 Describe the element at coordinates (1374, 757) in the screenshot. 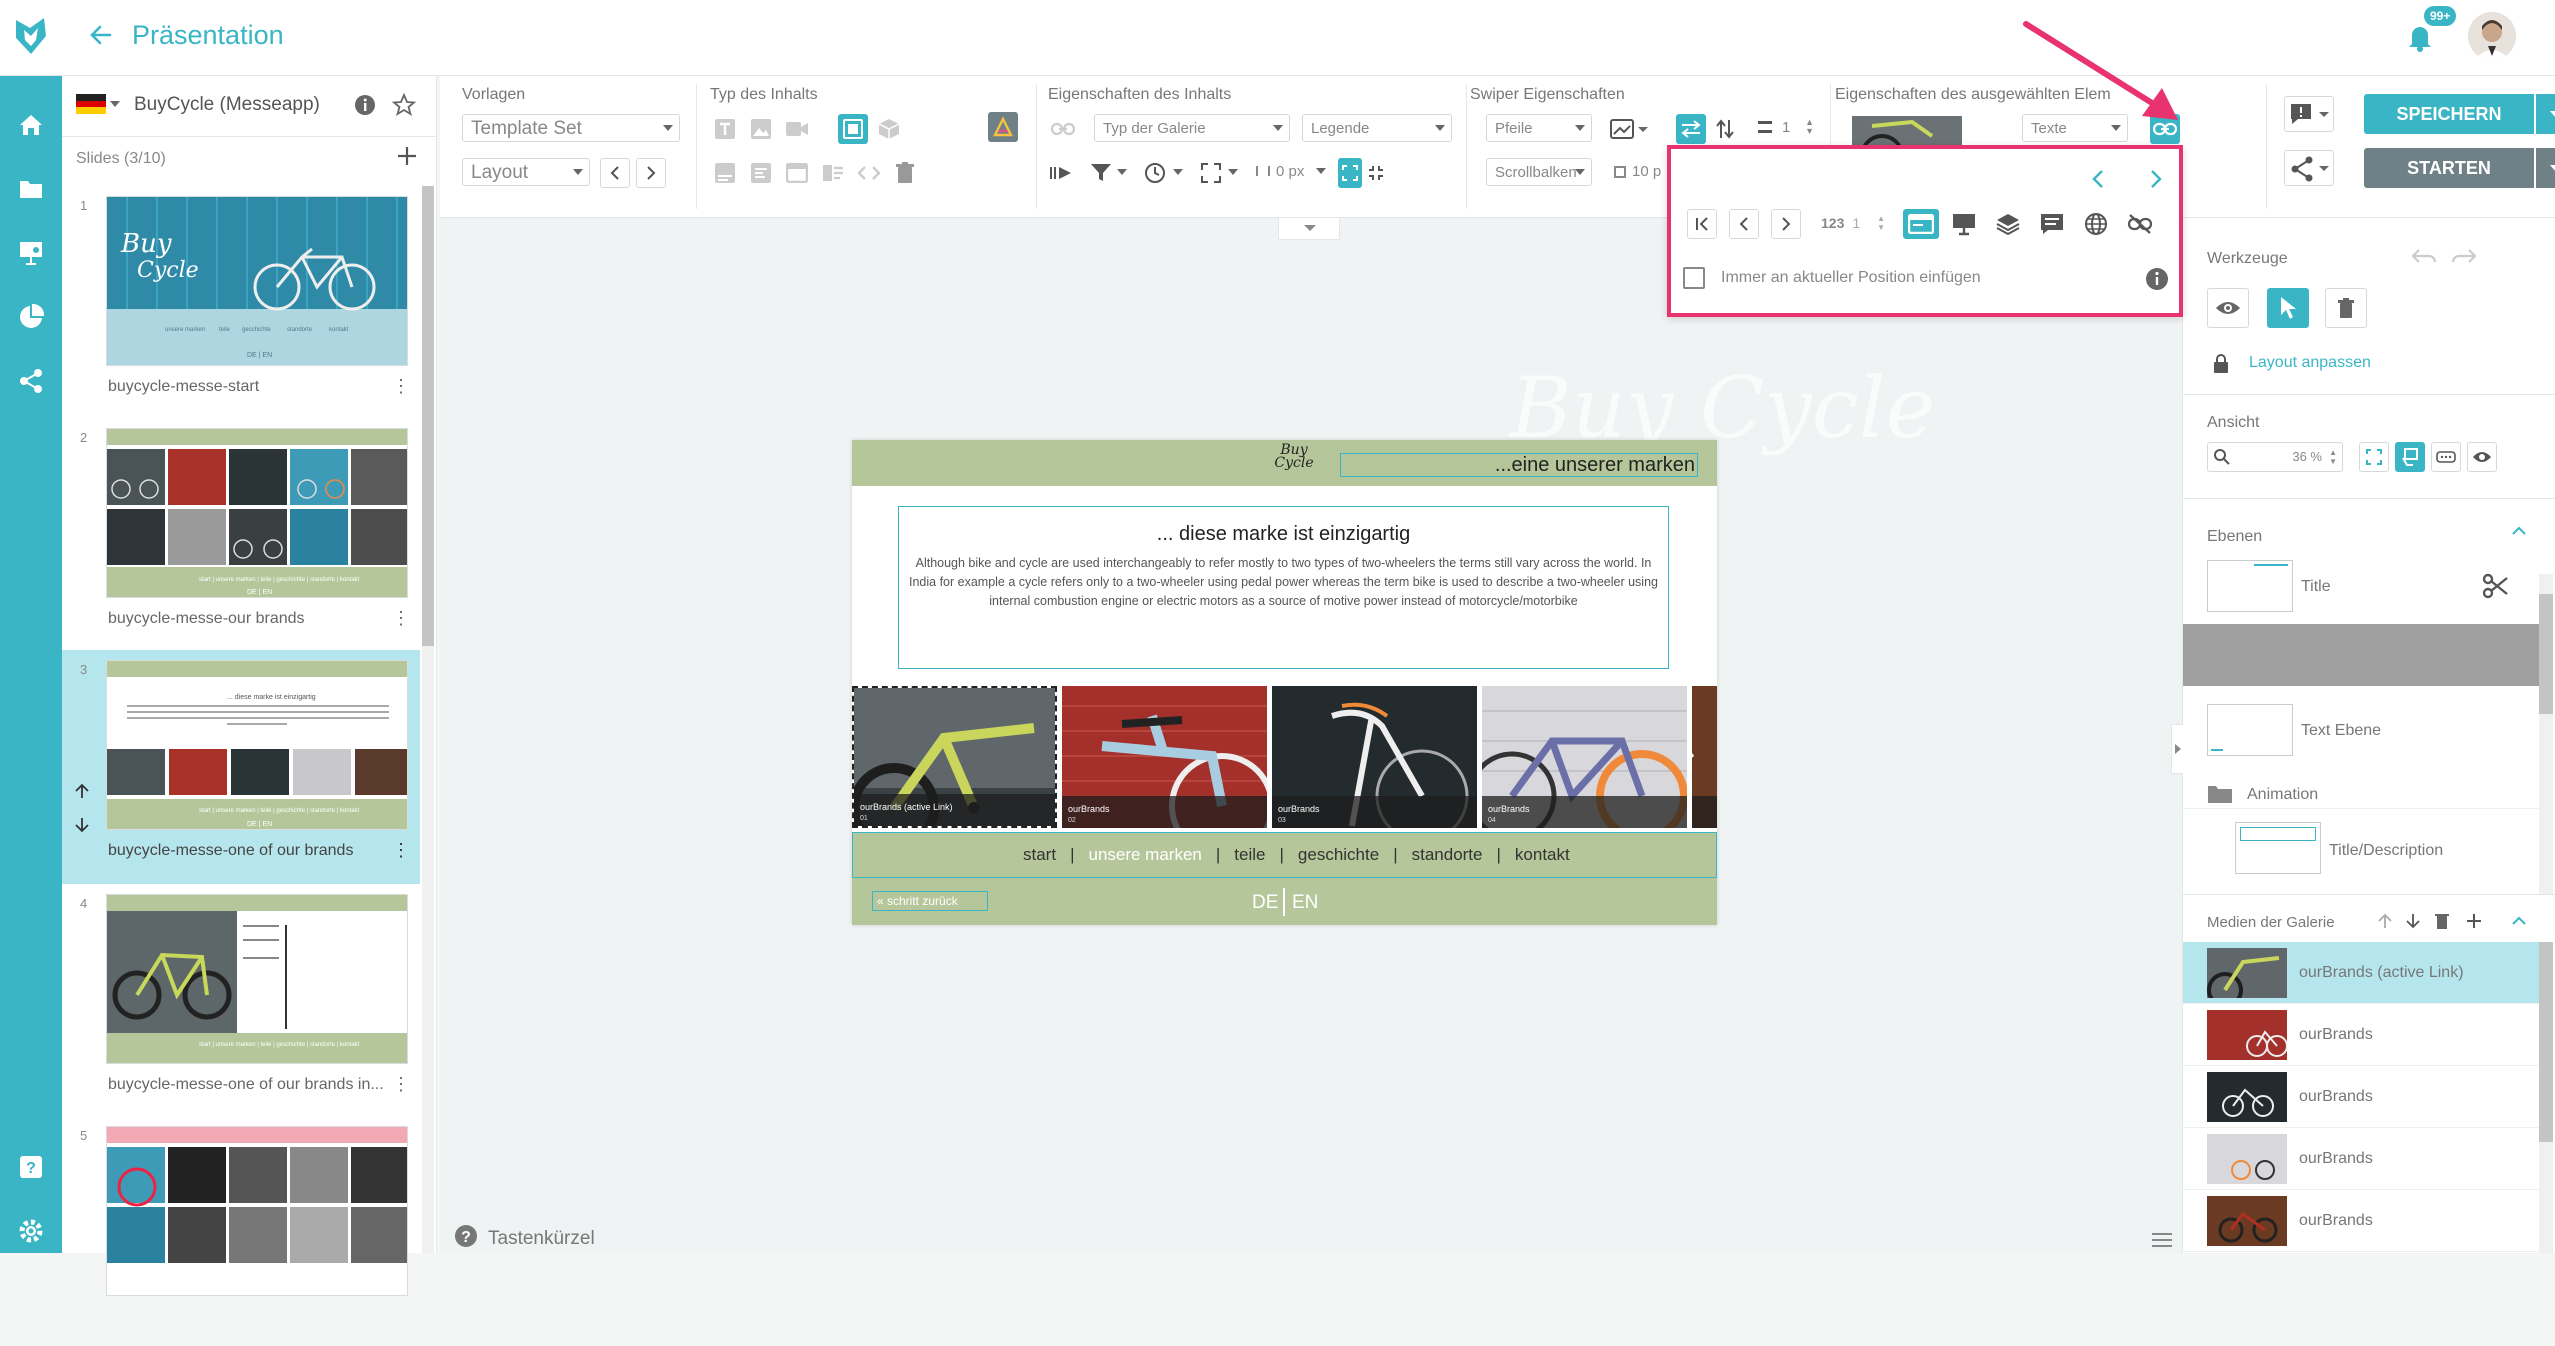

I see `gallery-image: ourBrands 03` at that location.